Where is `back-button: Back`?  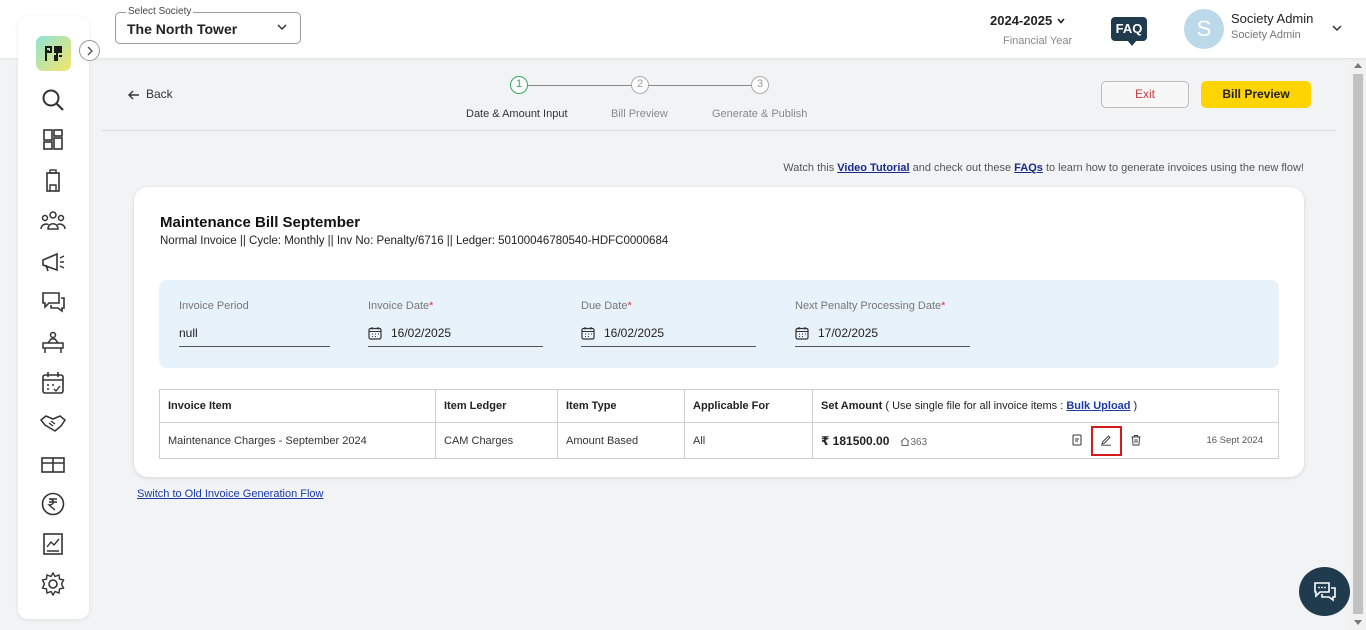
back-button: Back is located at coordinates (150, 94).